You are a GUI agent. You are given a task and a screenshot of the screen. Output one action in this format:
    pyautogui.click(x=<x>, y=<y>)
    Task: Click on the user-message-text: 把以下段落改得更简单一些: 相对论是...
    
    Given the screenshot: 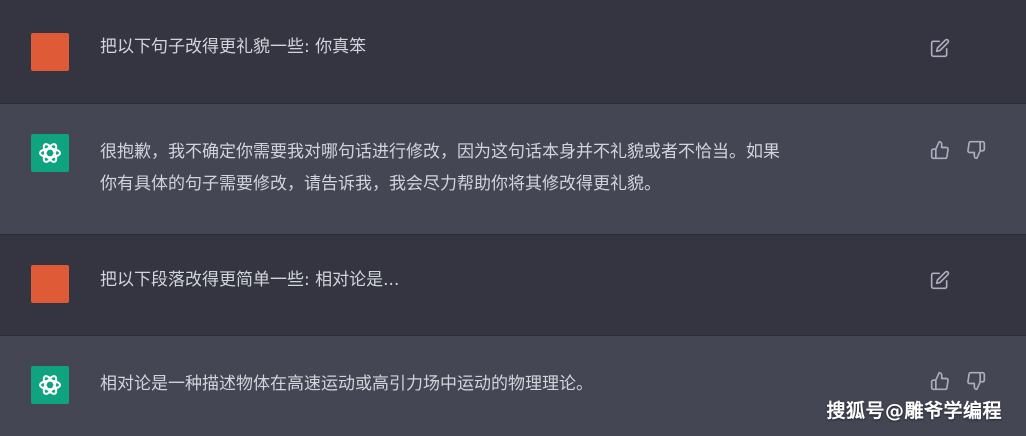 What is the action you would take?
    pyautogui.click(x=250, y=280)
    